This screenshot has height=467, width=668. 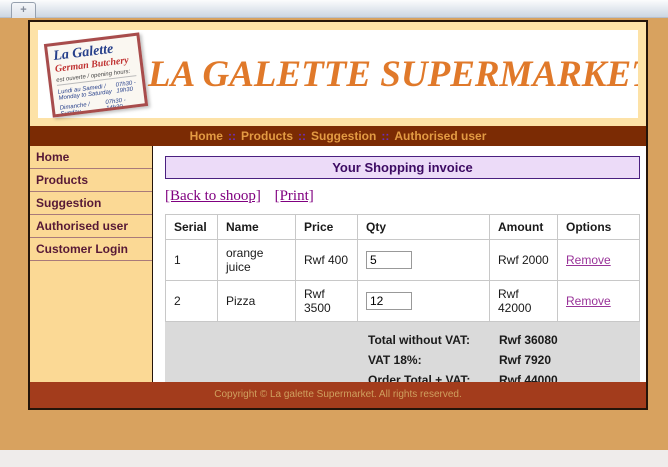 I want to click on nav-item-authorised-user: Authorised user, so click(x=440, y=136).